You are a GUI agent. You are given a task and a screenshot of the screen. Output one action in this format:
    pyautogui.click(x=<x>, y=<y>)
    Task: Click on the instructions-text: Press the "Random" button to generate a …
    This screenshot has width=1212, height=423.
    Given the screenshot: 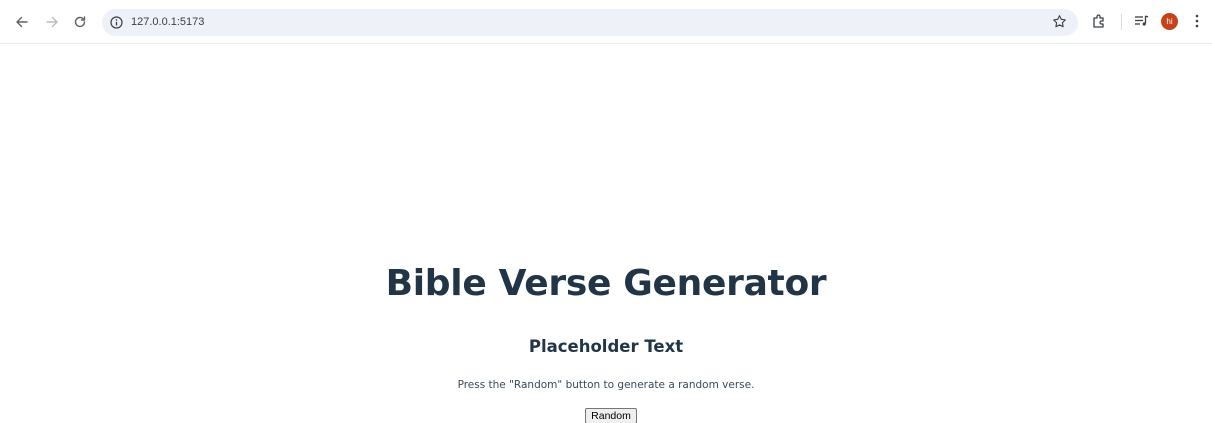 What is the action you would take?
    pyautogui.click(x=606, y=385)
    